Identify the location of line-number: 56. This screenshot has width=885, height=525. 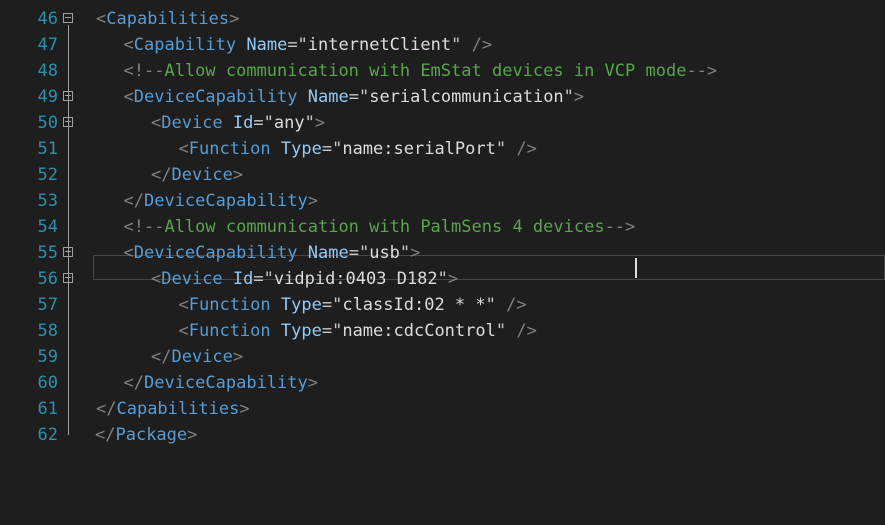
(47, 279).